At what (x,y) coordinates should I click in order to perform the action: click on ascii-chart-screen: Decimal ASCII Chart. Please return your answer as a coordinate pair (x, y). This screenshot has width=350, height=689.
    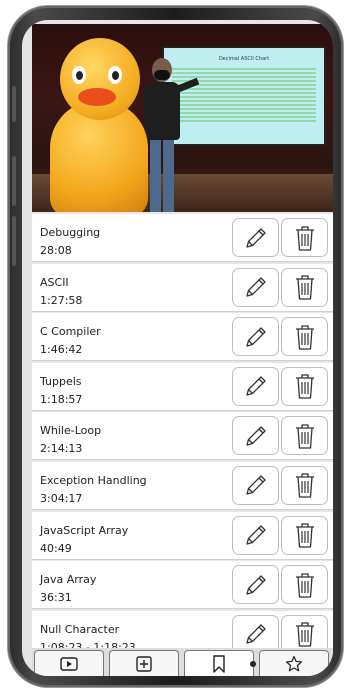
    Looking at the image, I should click on (244, 96).